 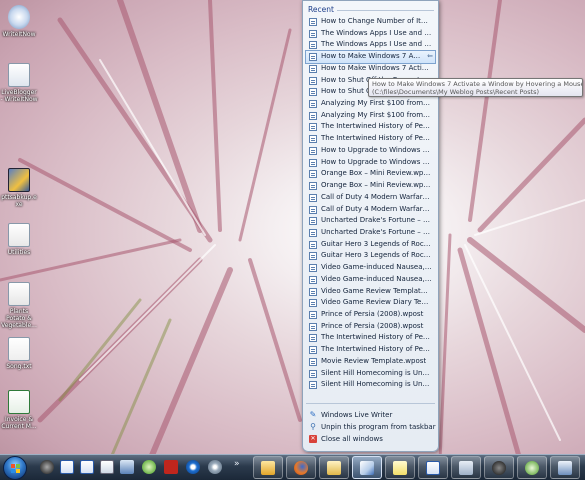 I want to click on task-unpin: ⚲ Unpin this program from taskbar, so click(x=371, y=427).